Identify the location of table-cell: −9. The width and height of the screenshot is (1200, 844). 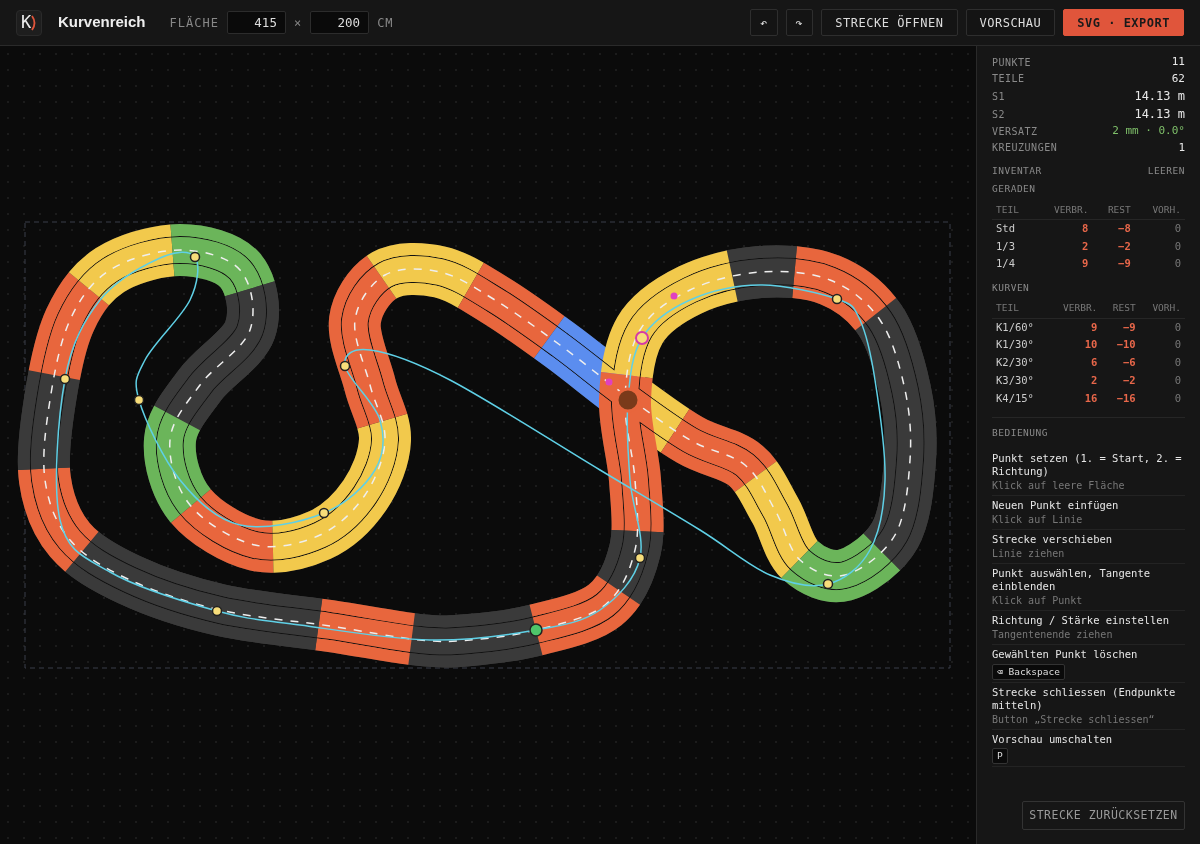
(1120, 327).